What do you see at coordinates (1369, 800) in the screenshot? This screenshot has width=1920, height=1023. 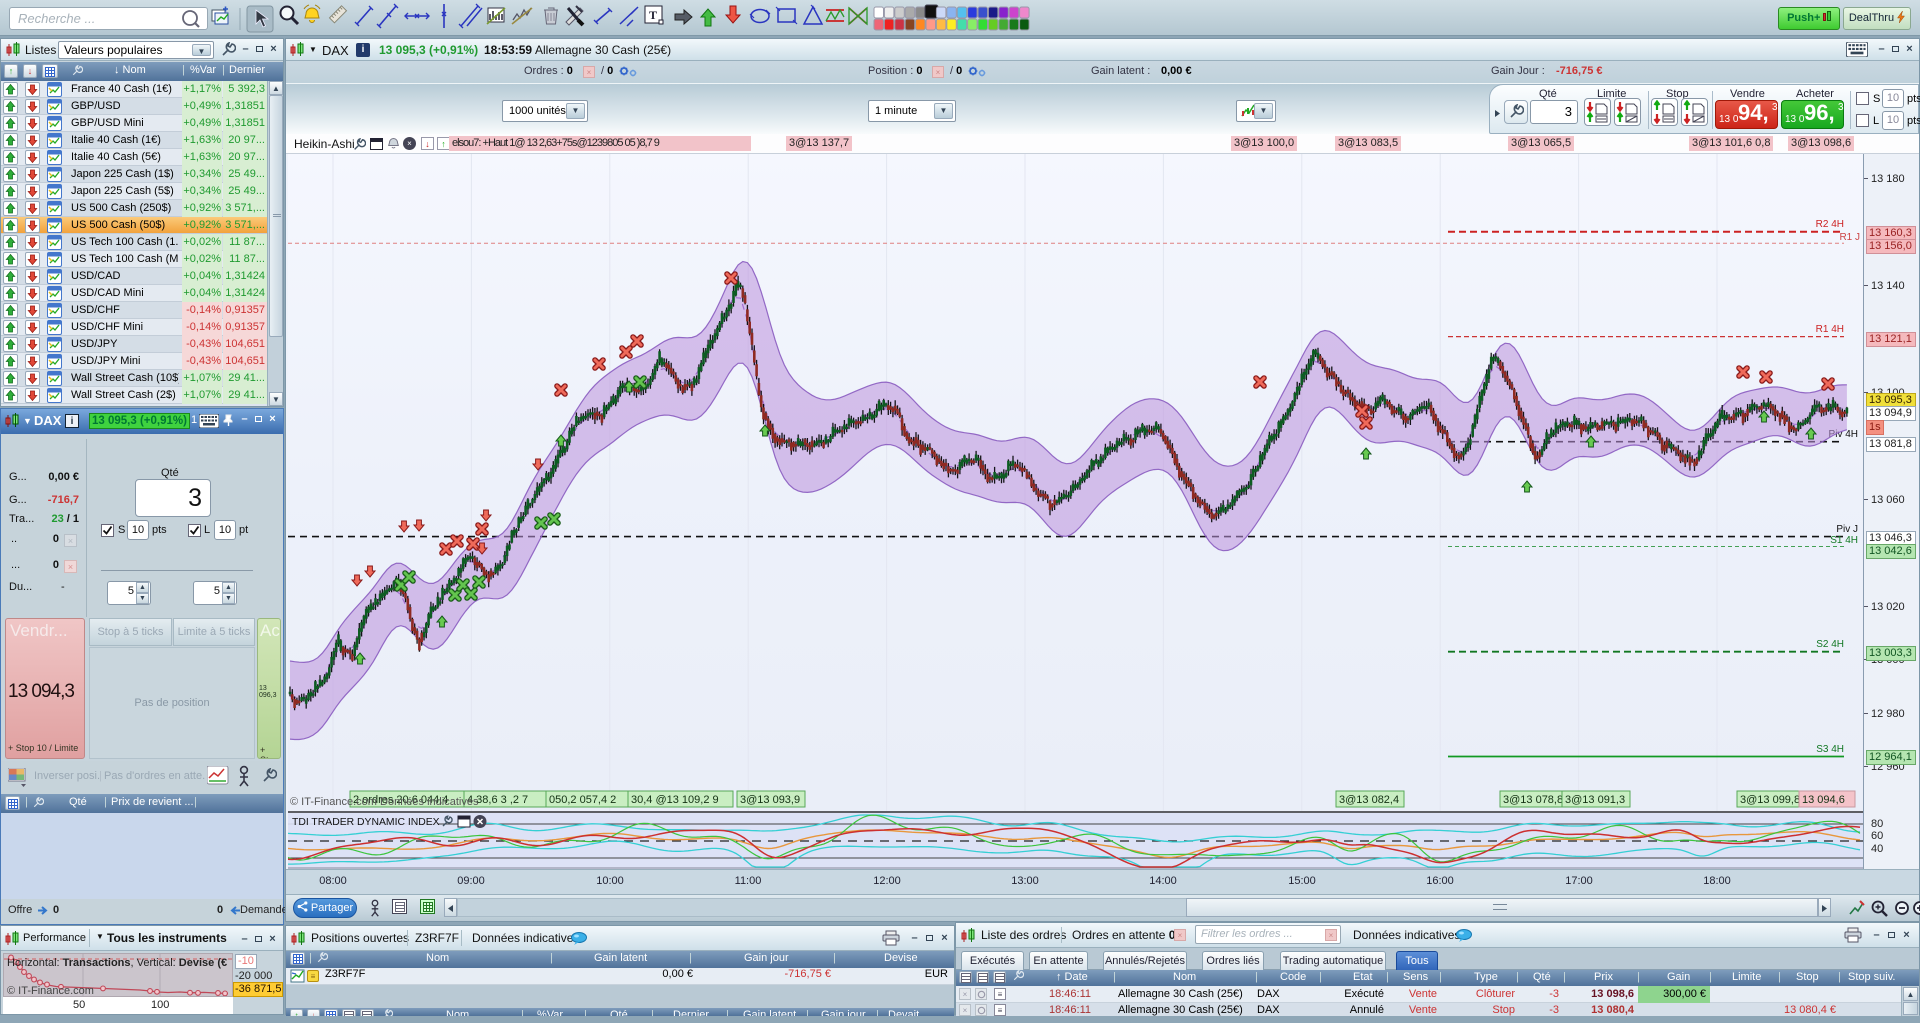 I see `svg-text: 3@13 082,4` at bounding box center [1369, 800].